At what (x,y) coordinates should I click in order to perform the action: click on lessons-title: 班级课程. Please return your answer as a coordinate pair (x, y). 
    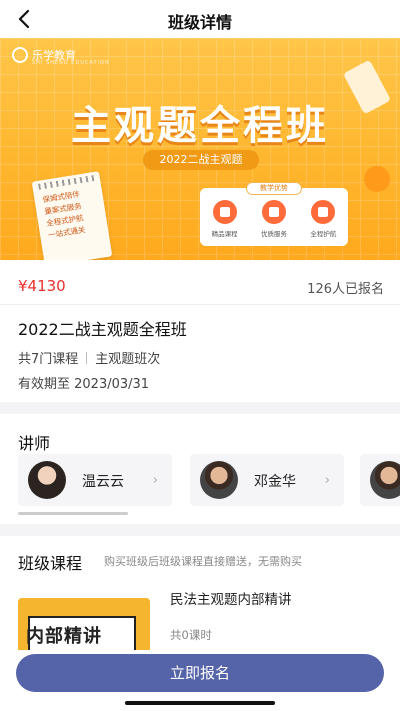
    Looking at the image, I should click on (50, 563).